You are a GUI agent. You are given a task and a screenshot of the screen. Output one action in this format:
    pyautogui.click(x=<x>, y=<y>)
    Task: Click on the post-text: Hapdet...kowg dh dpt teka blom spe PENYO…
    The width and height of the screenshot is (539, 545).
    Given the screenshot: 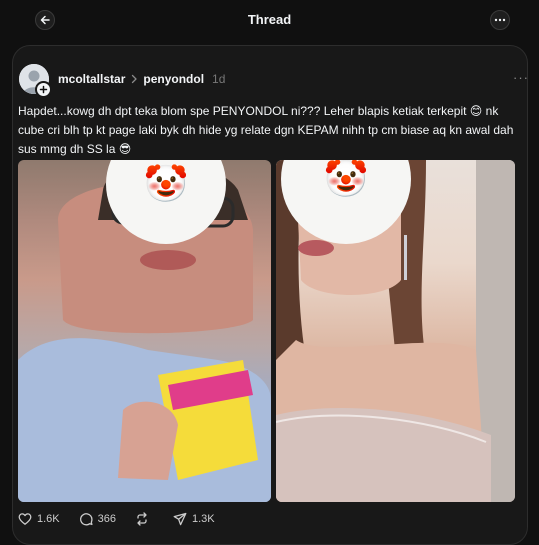 What is the action you would take?
    pyautogui.click(x=266, y=130)
    